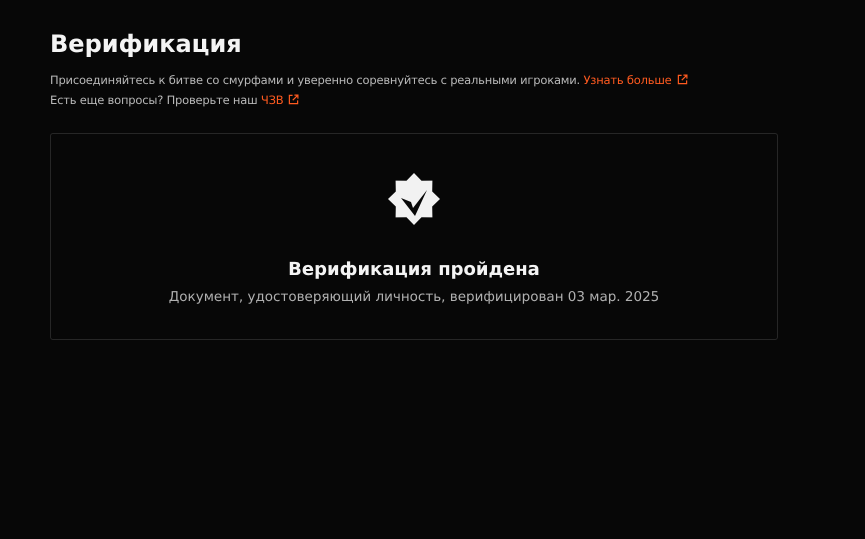 The height and width of the screenshot is (539, 865). Describe the element at coordinates (280, 100) in the screenshot. I see `external-link: ЧЗВ` at that location.